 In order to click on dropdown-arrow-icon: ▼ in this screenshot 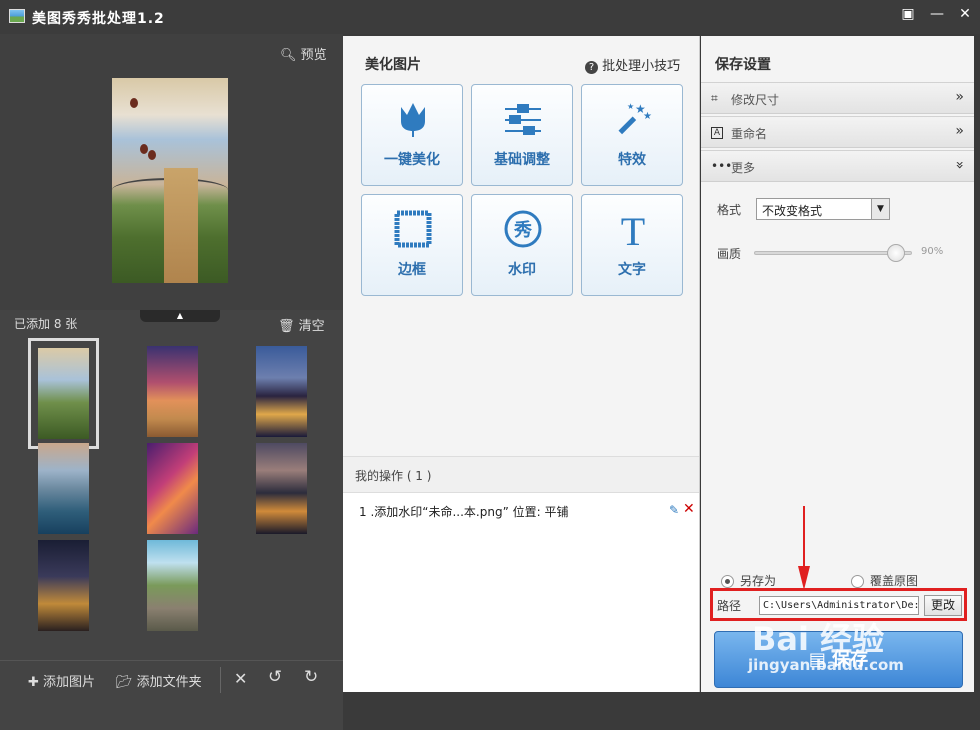, I will do `click(880, 209)`.